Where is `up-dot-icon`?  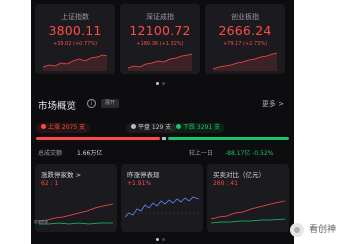
up-dot-icon is located at coordinates (43, 126).